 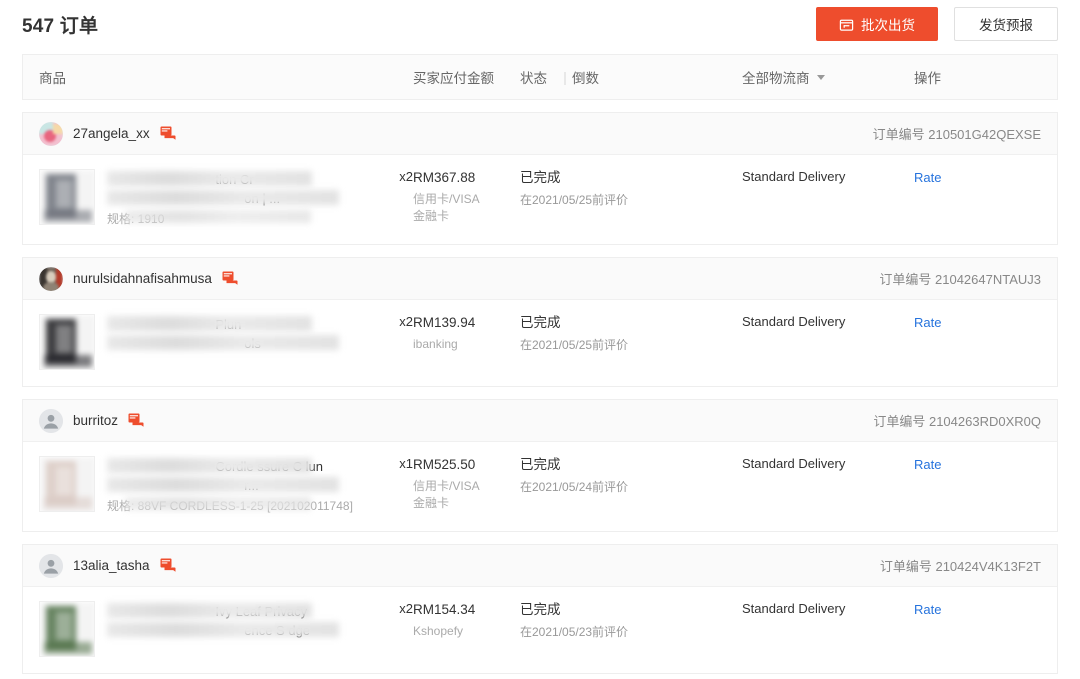 I want to click on page-header: 547 订单 批次出货 发货预报, so click(x=540, y=24).